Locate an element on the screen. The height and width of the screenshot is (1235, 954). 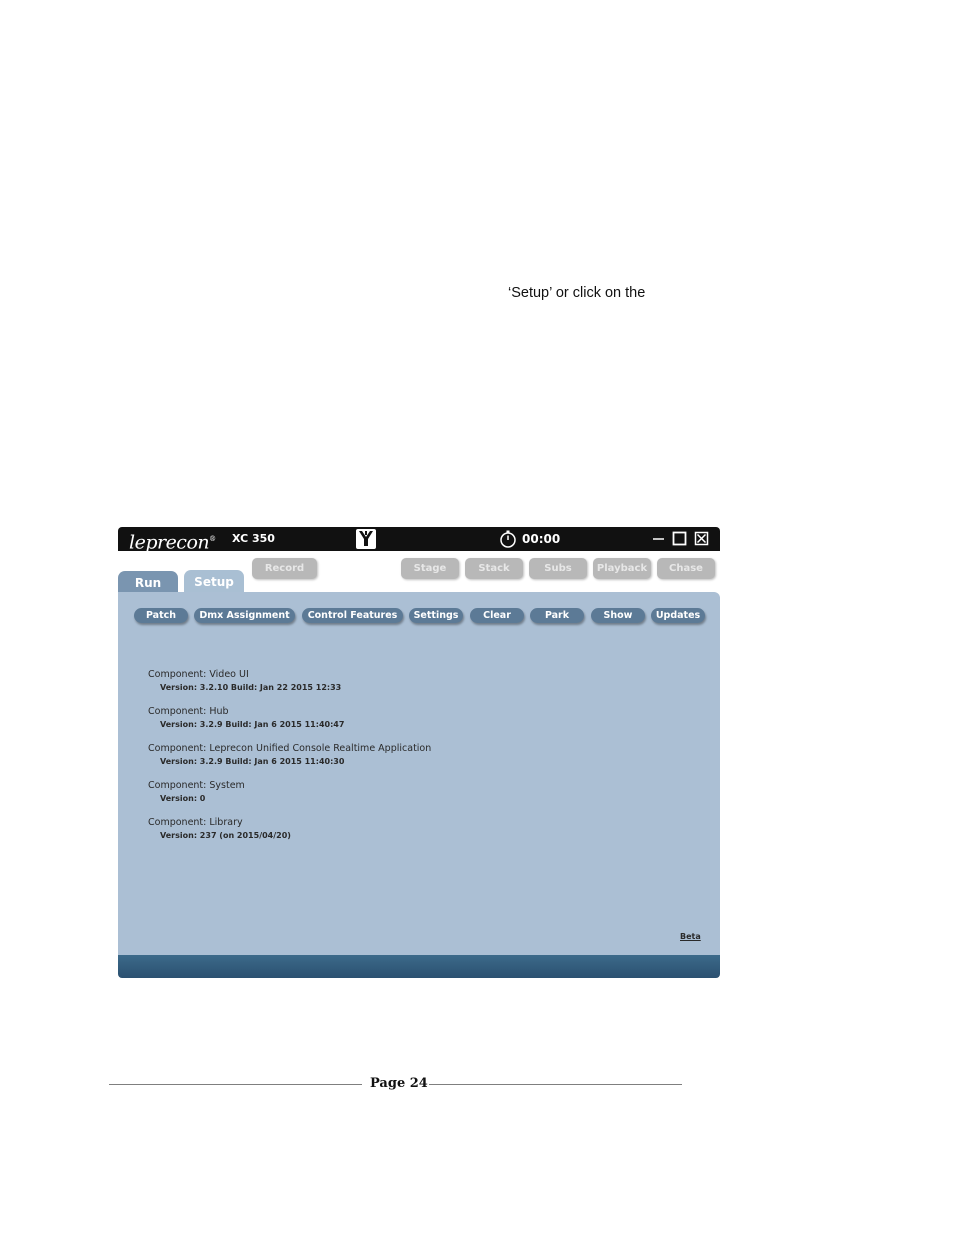
minimize-icon is located at coordinates (658, 538).